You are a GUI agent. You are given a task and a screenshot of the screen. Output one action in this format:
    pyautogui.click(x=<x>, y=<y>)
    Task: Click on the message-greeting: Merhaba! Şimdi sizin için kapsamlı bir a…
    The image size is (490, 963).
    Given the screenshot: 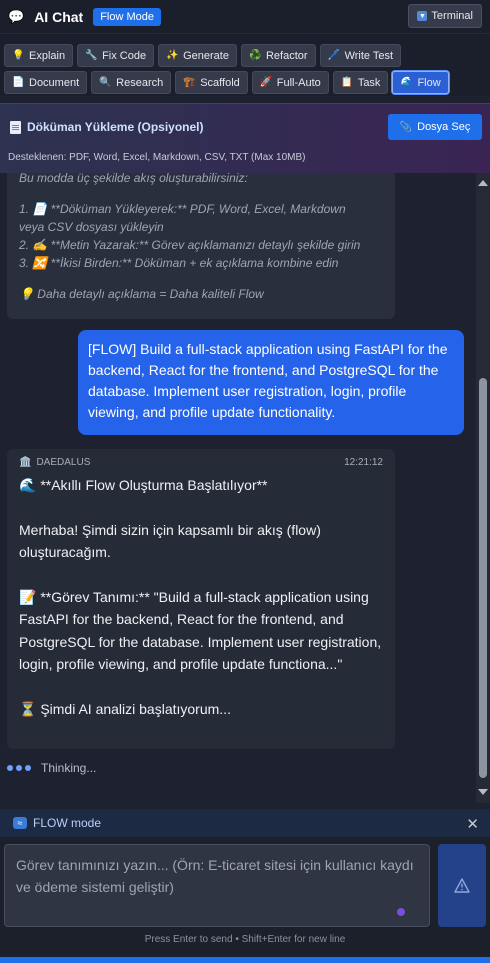 What is the action you would take?
    pyautogui.click(x=170, y=541)
    